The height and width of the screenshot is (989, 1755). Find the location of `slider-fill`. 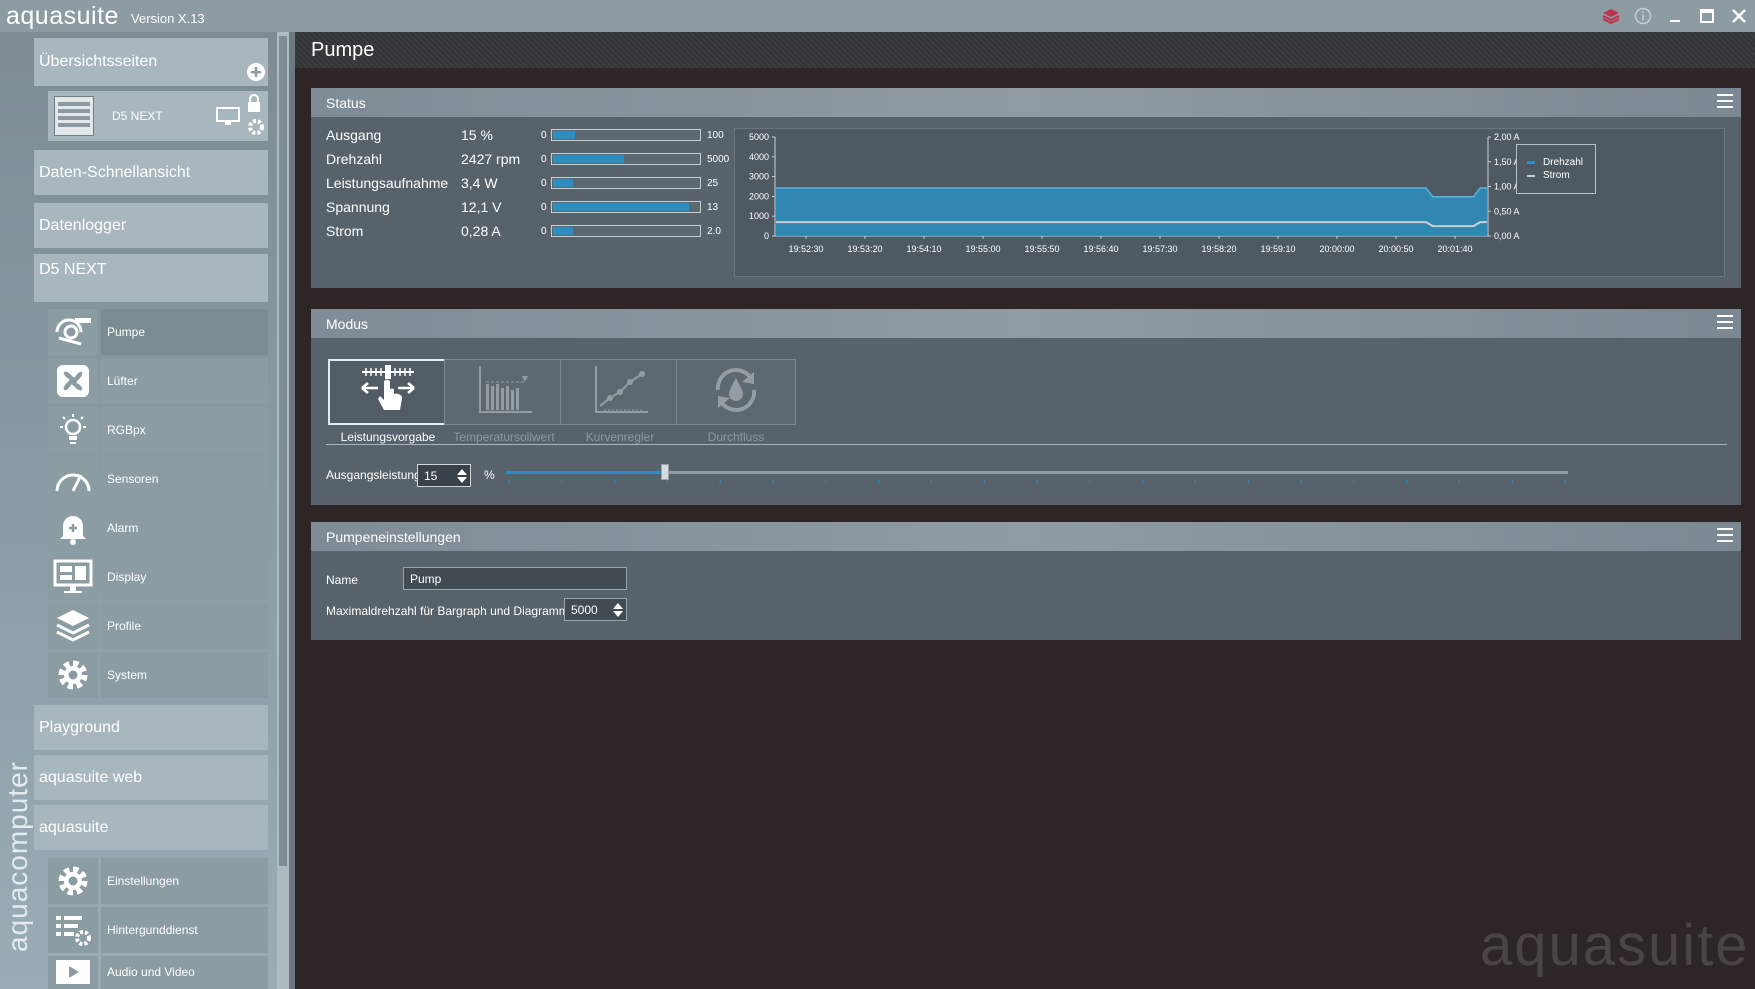

slider-fill is located at coordinates (586, 472).